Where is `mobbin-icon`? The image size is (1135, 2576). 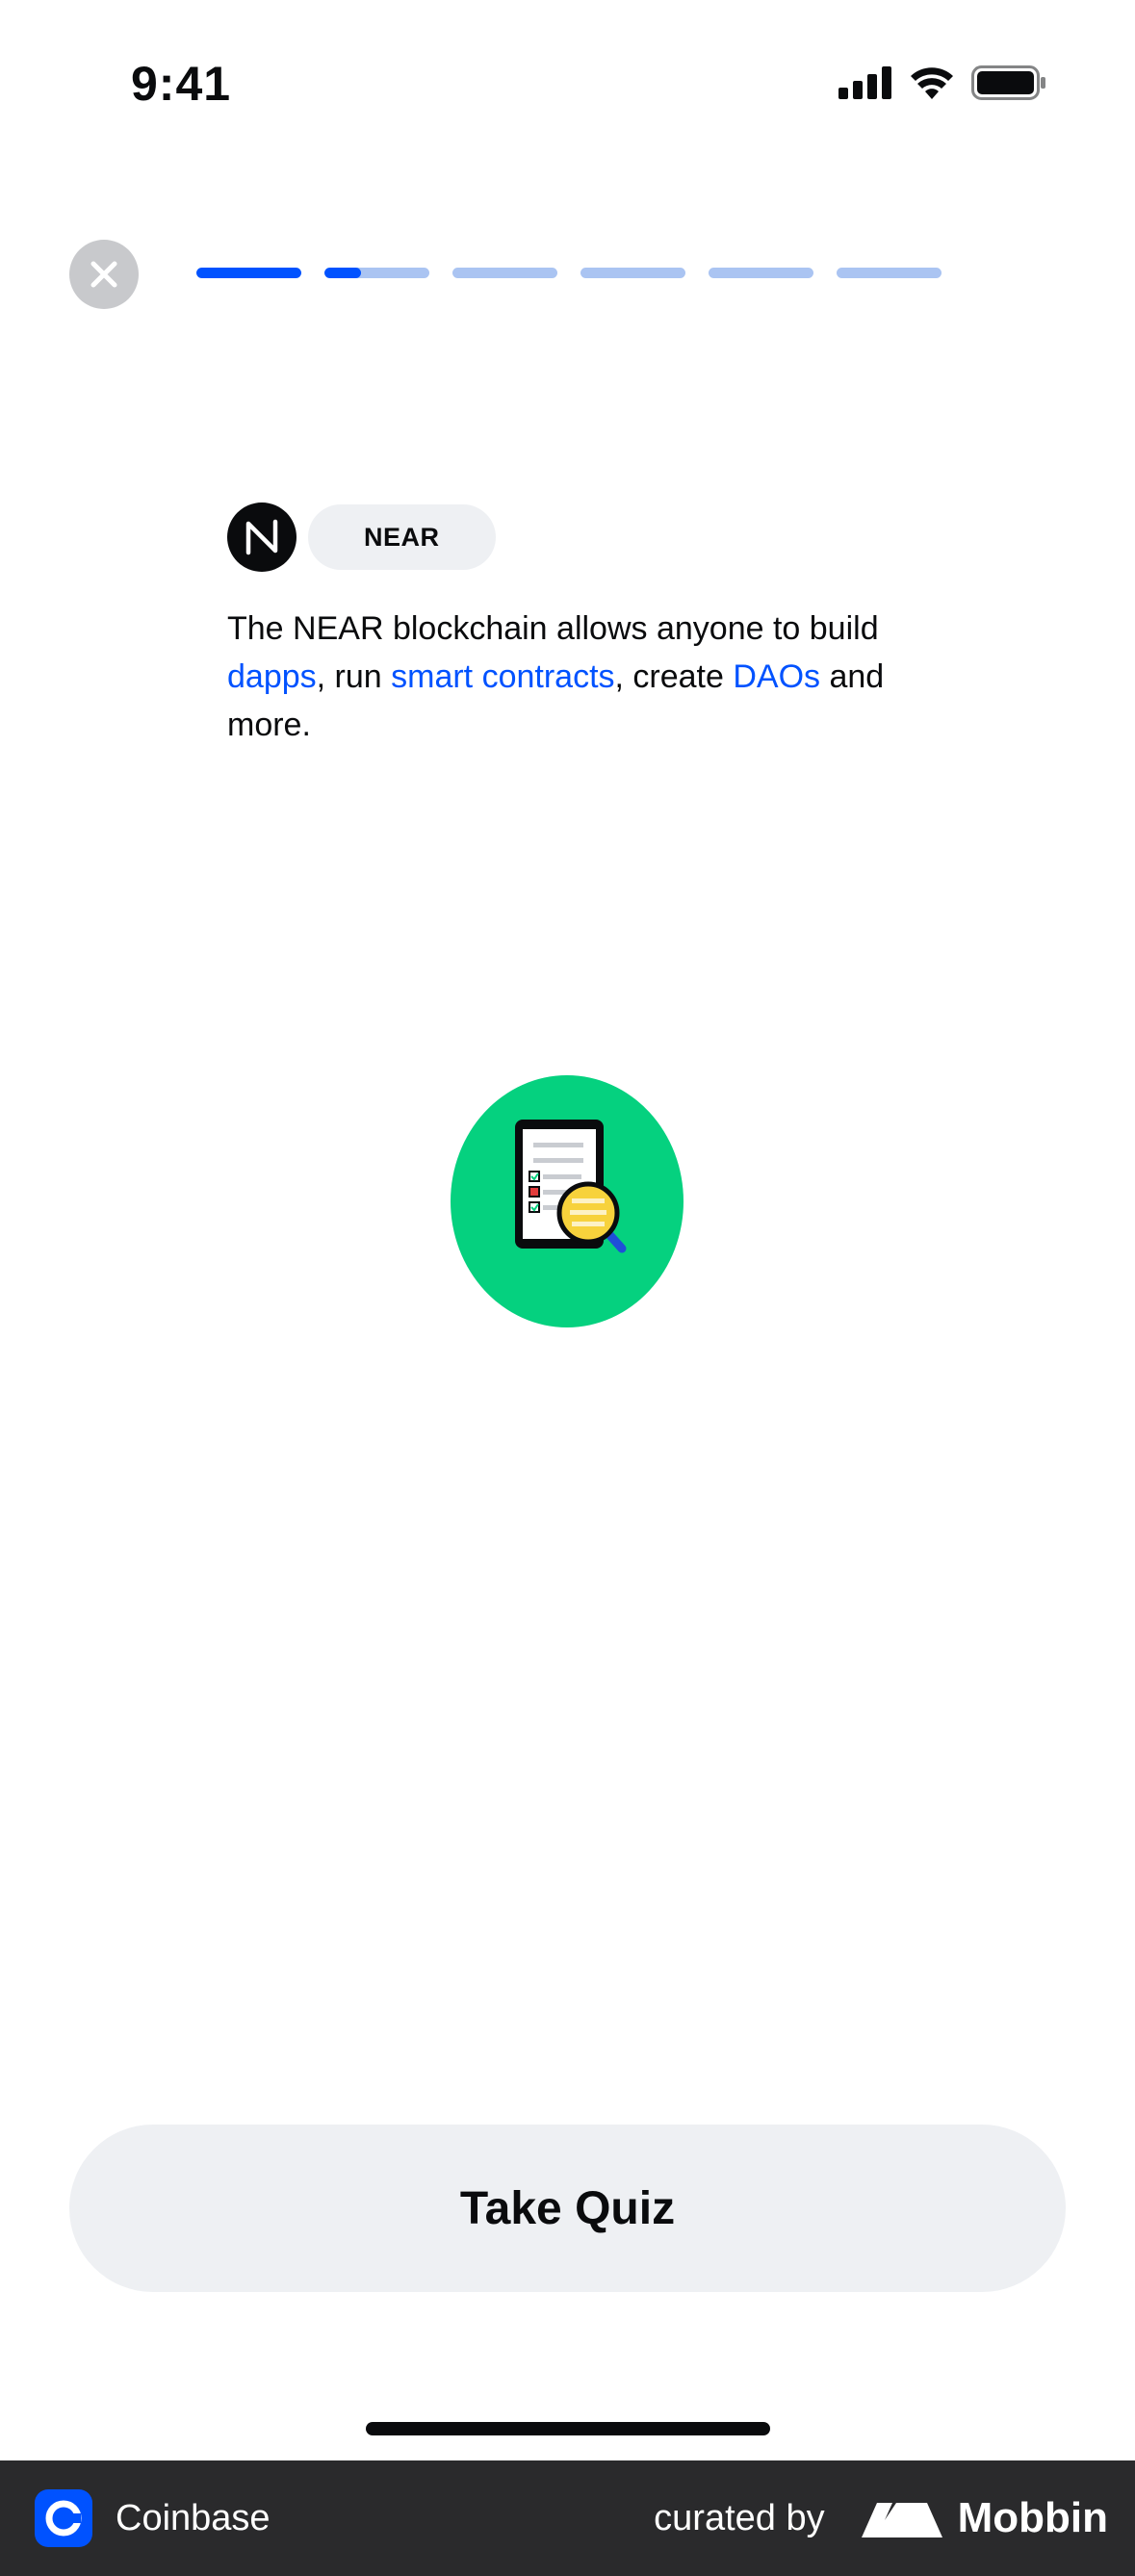 mobbin-icon is located at coordinates (901, 2520).